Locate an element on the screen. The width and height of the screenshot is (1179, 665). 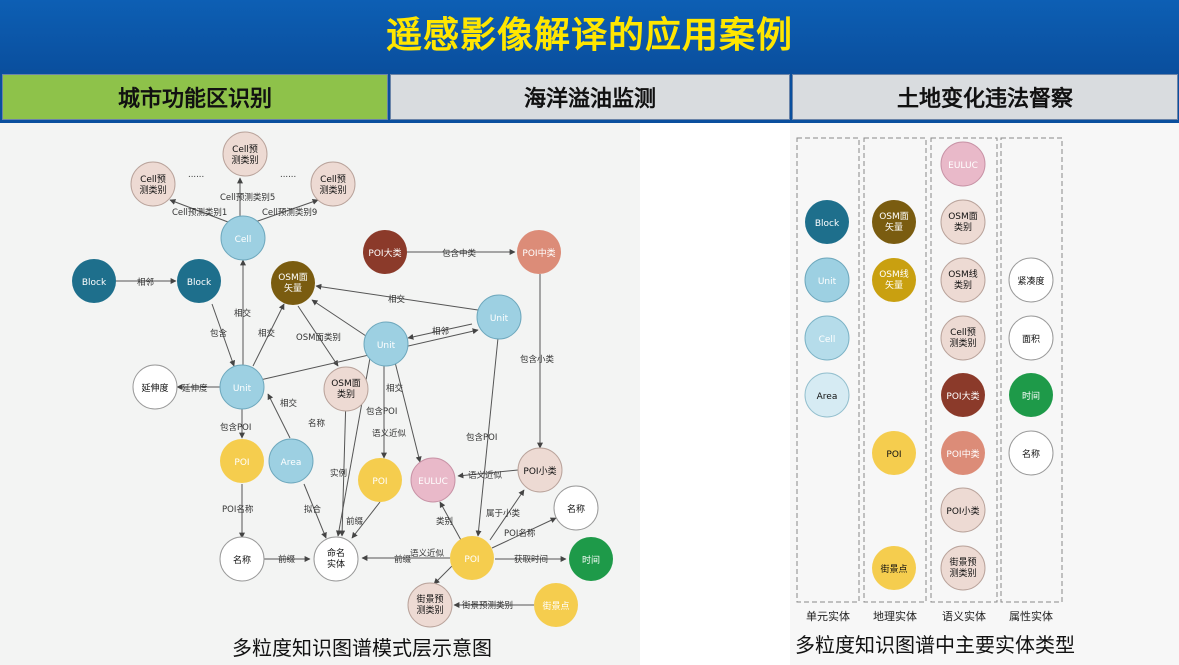
entity-cell-category: Cell预 测类别 is located at coordinates (963, 338).